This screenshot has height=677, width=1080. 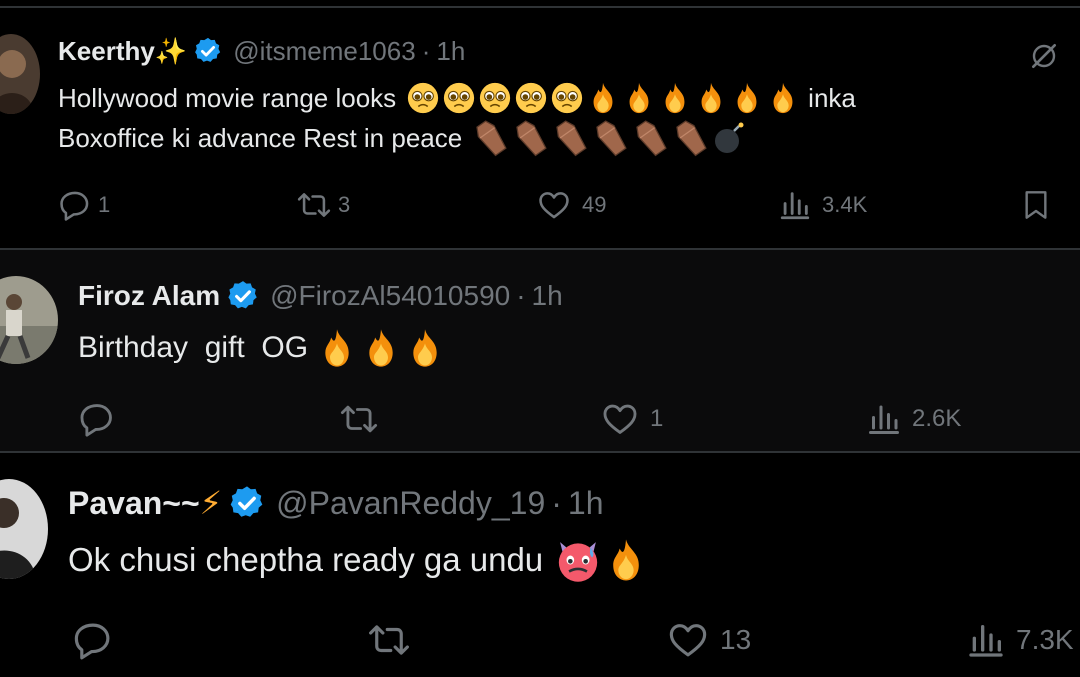 What do you see at coordinates (730, 138) in the screenshot?
I see `bomb-icon` at bounding box center [730, 138].